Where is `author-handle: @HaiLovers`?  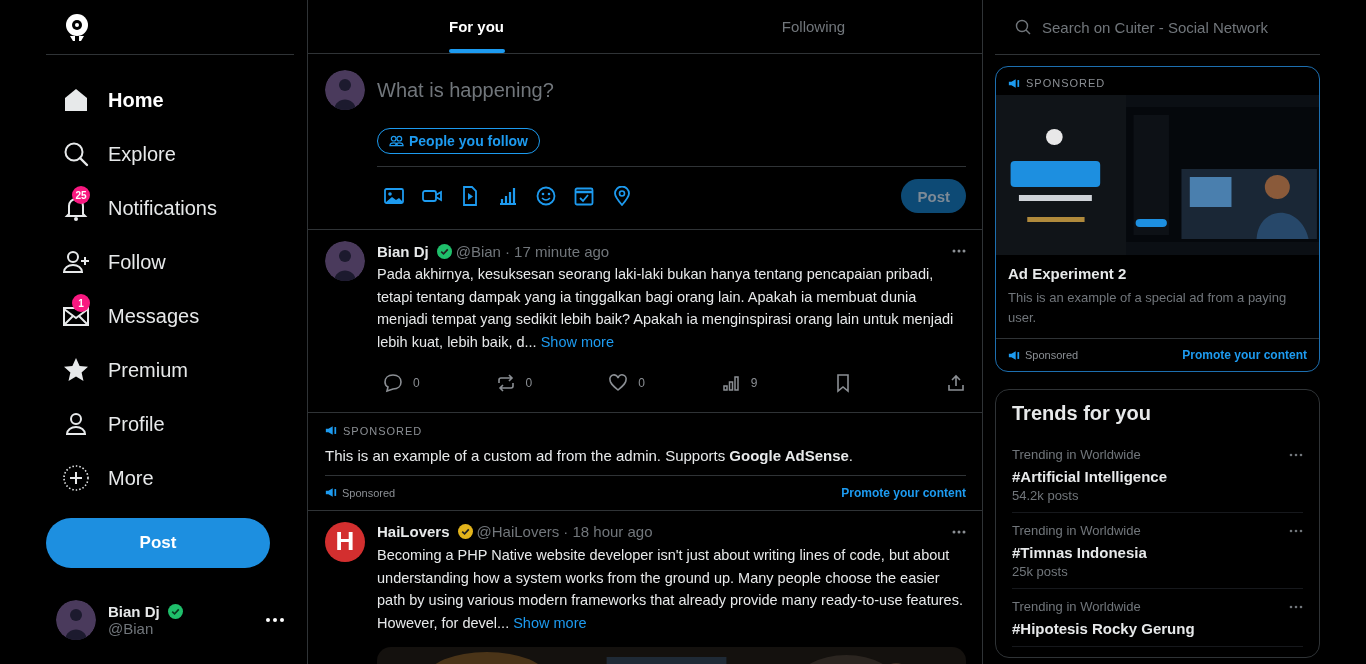
author-handle: @HaiLovers is located at coordinates (518, 532).